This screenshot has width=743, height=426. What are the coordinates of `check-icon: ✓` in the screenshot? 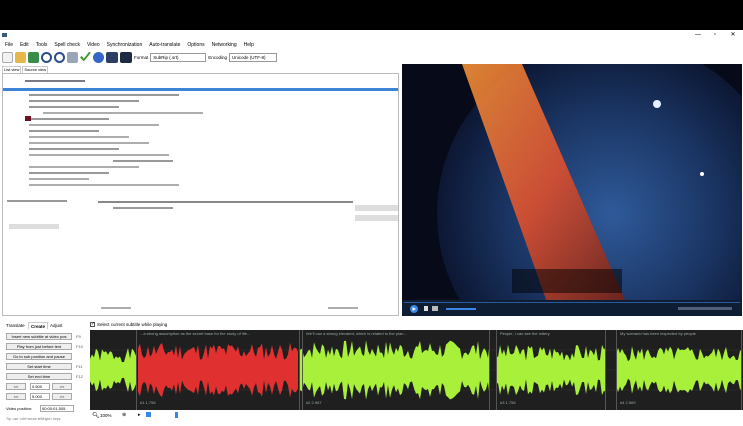 It's located at (93, 324).